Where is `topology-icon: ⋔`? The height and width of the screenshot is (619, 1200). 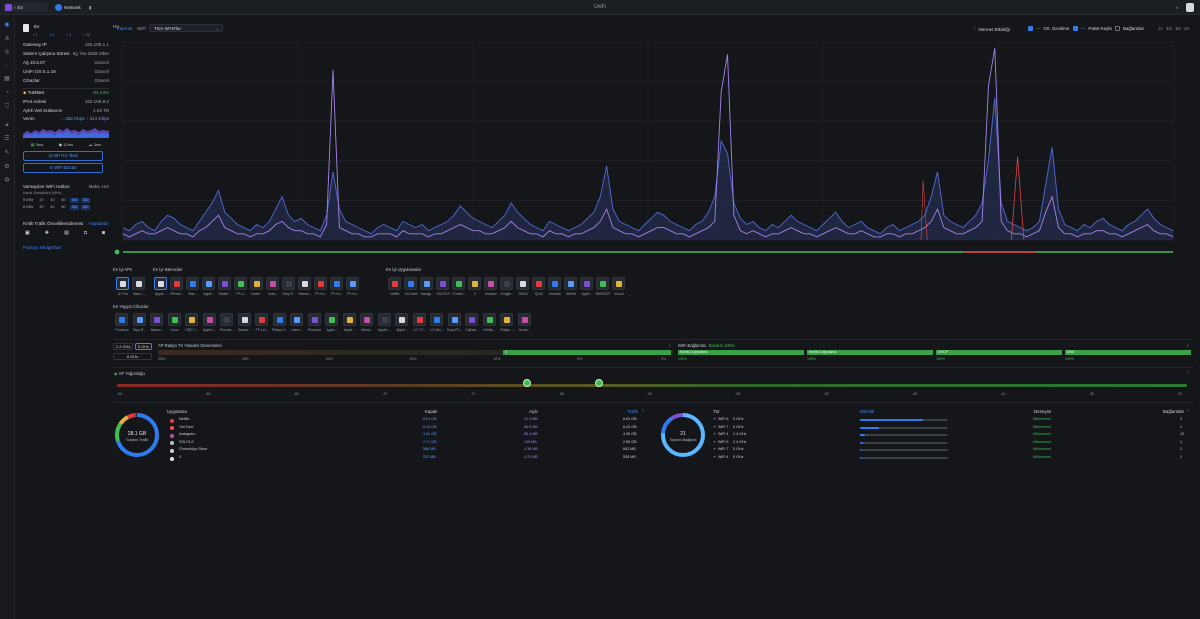 topology-icon: ⋔ is located at coordinates (7, 39).